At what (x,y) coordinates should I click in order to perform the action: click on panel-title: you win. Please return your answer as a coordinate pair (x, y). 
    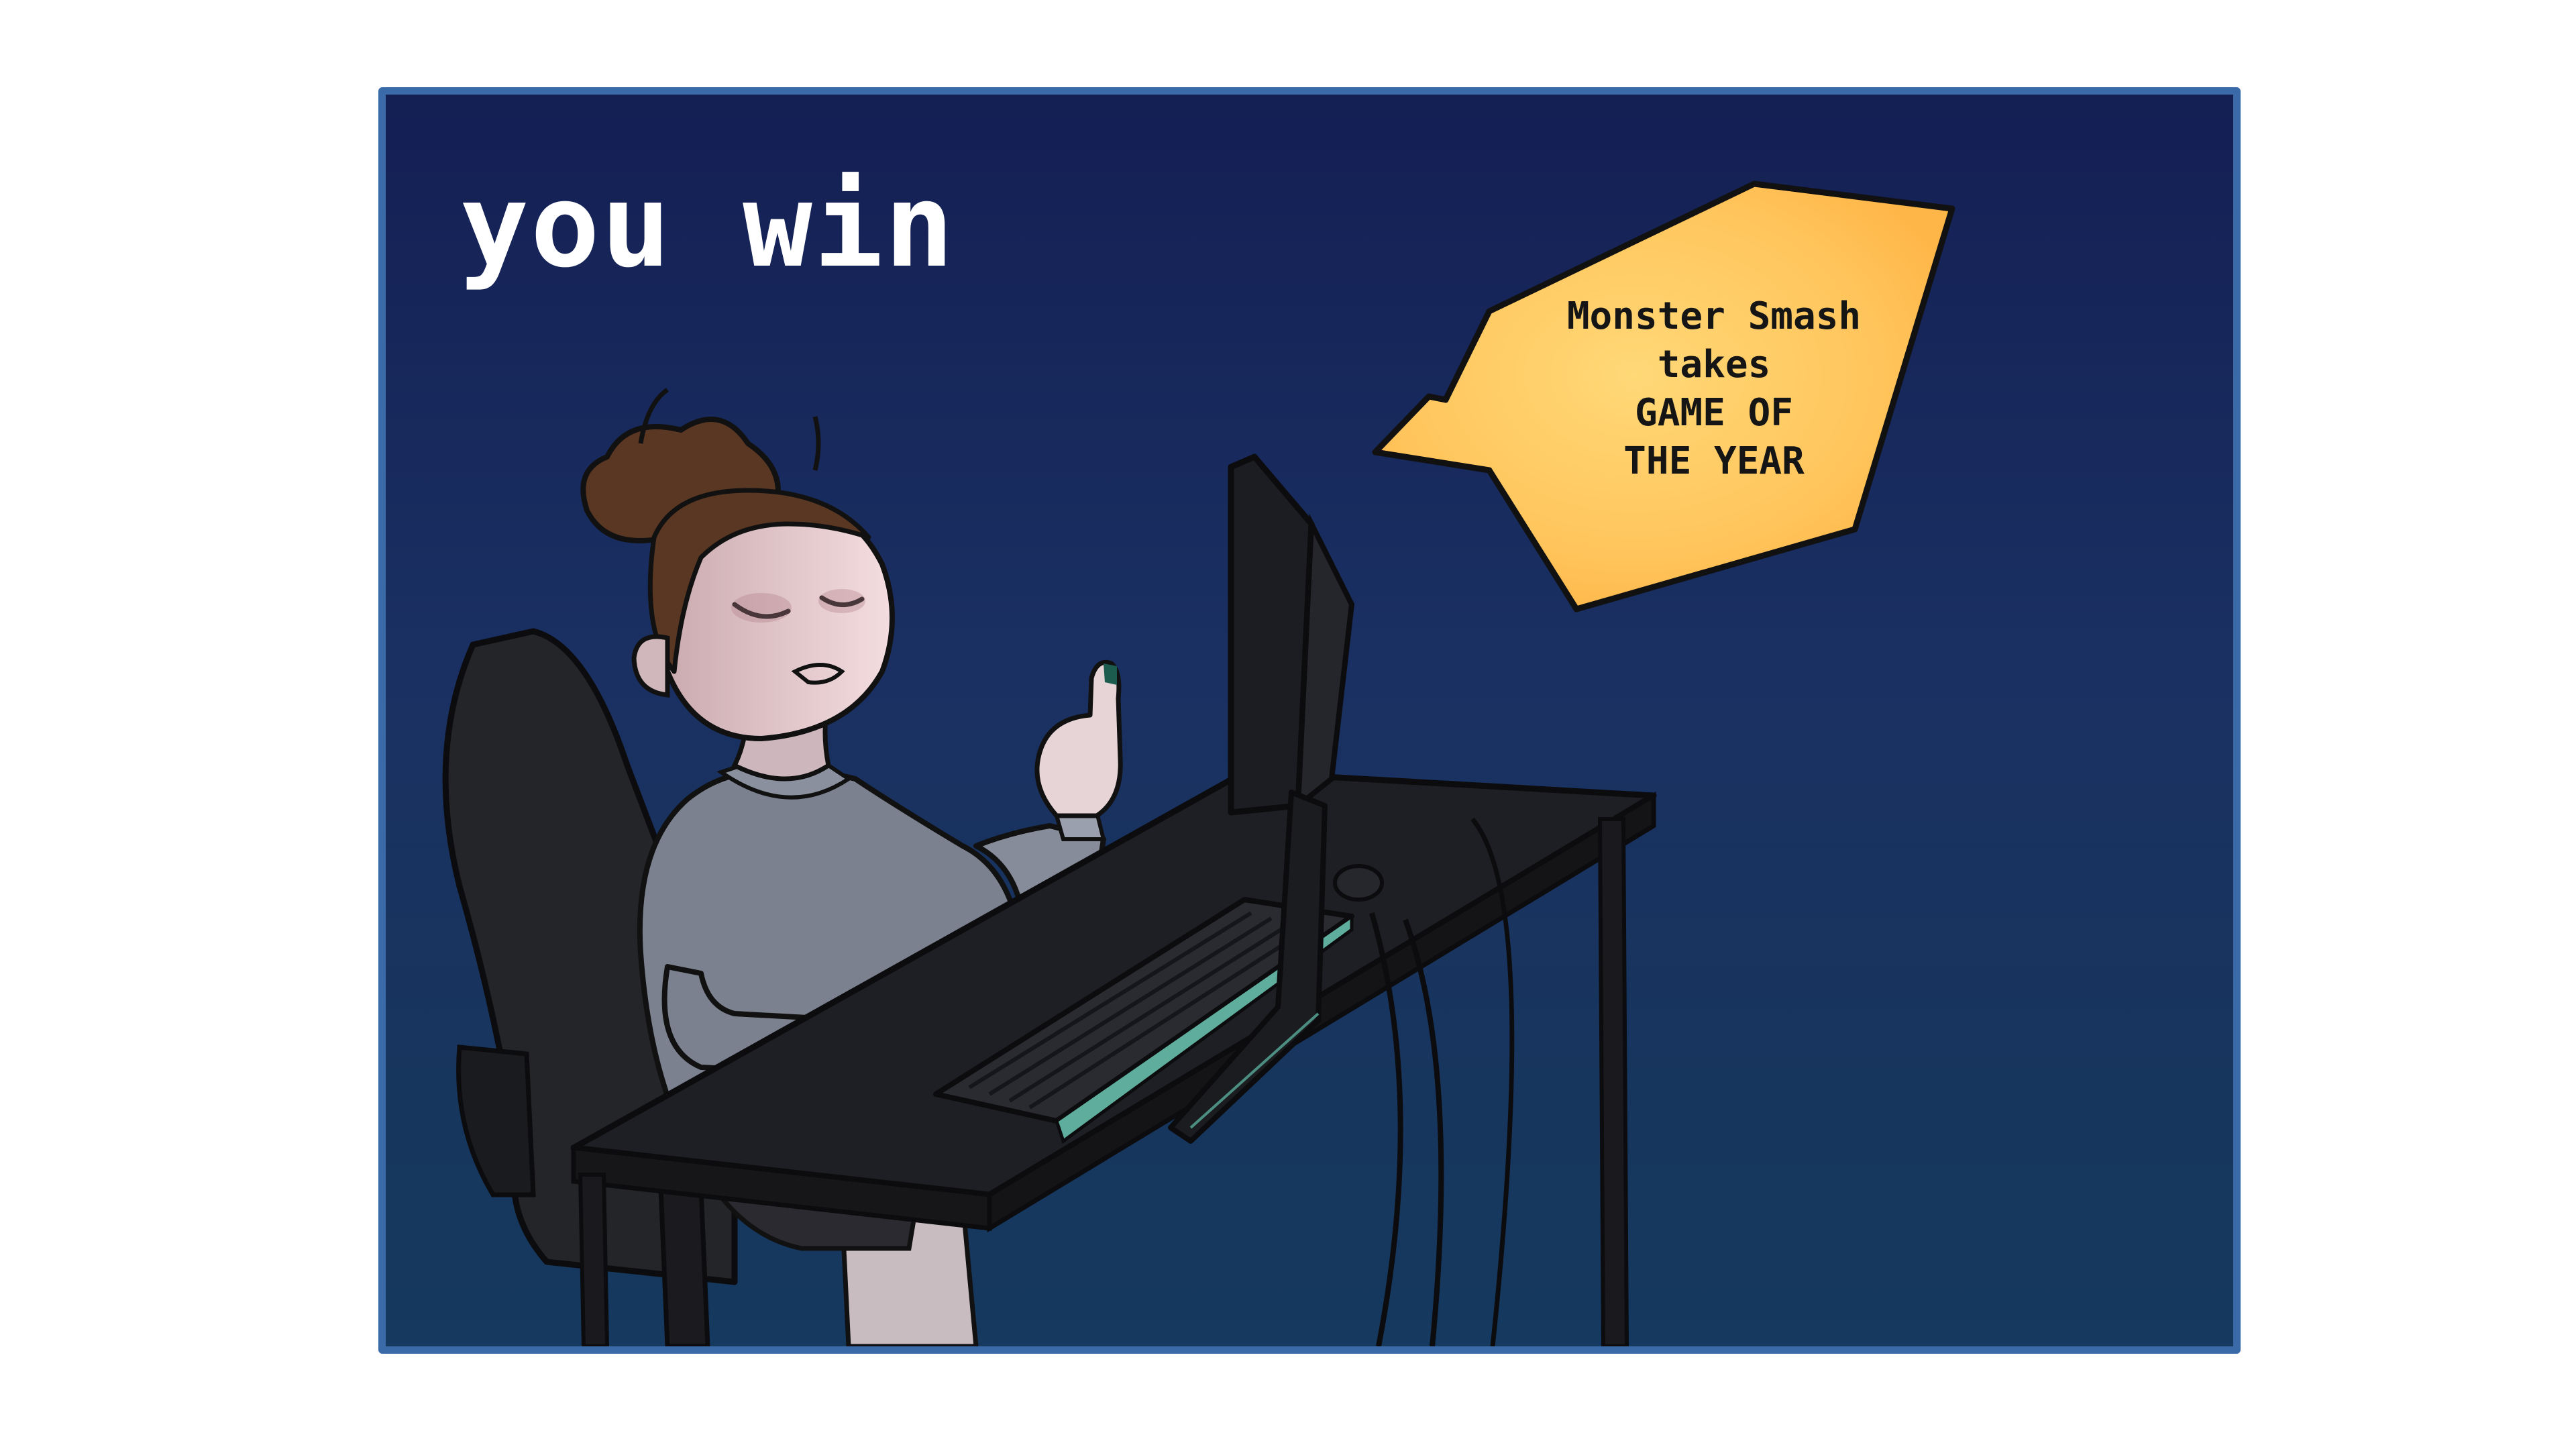
    Looking at the image, I should click on (707, 225).